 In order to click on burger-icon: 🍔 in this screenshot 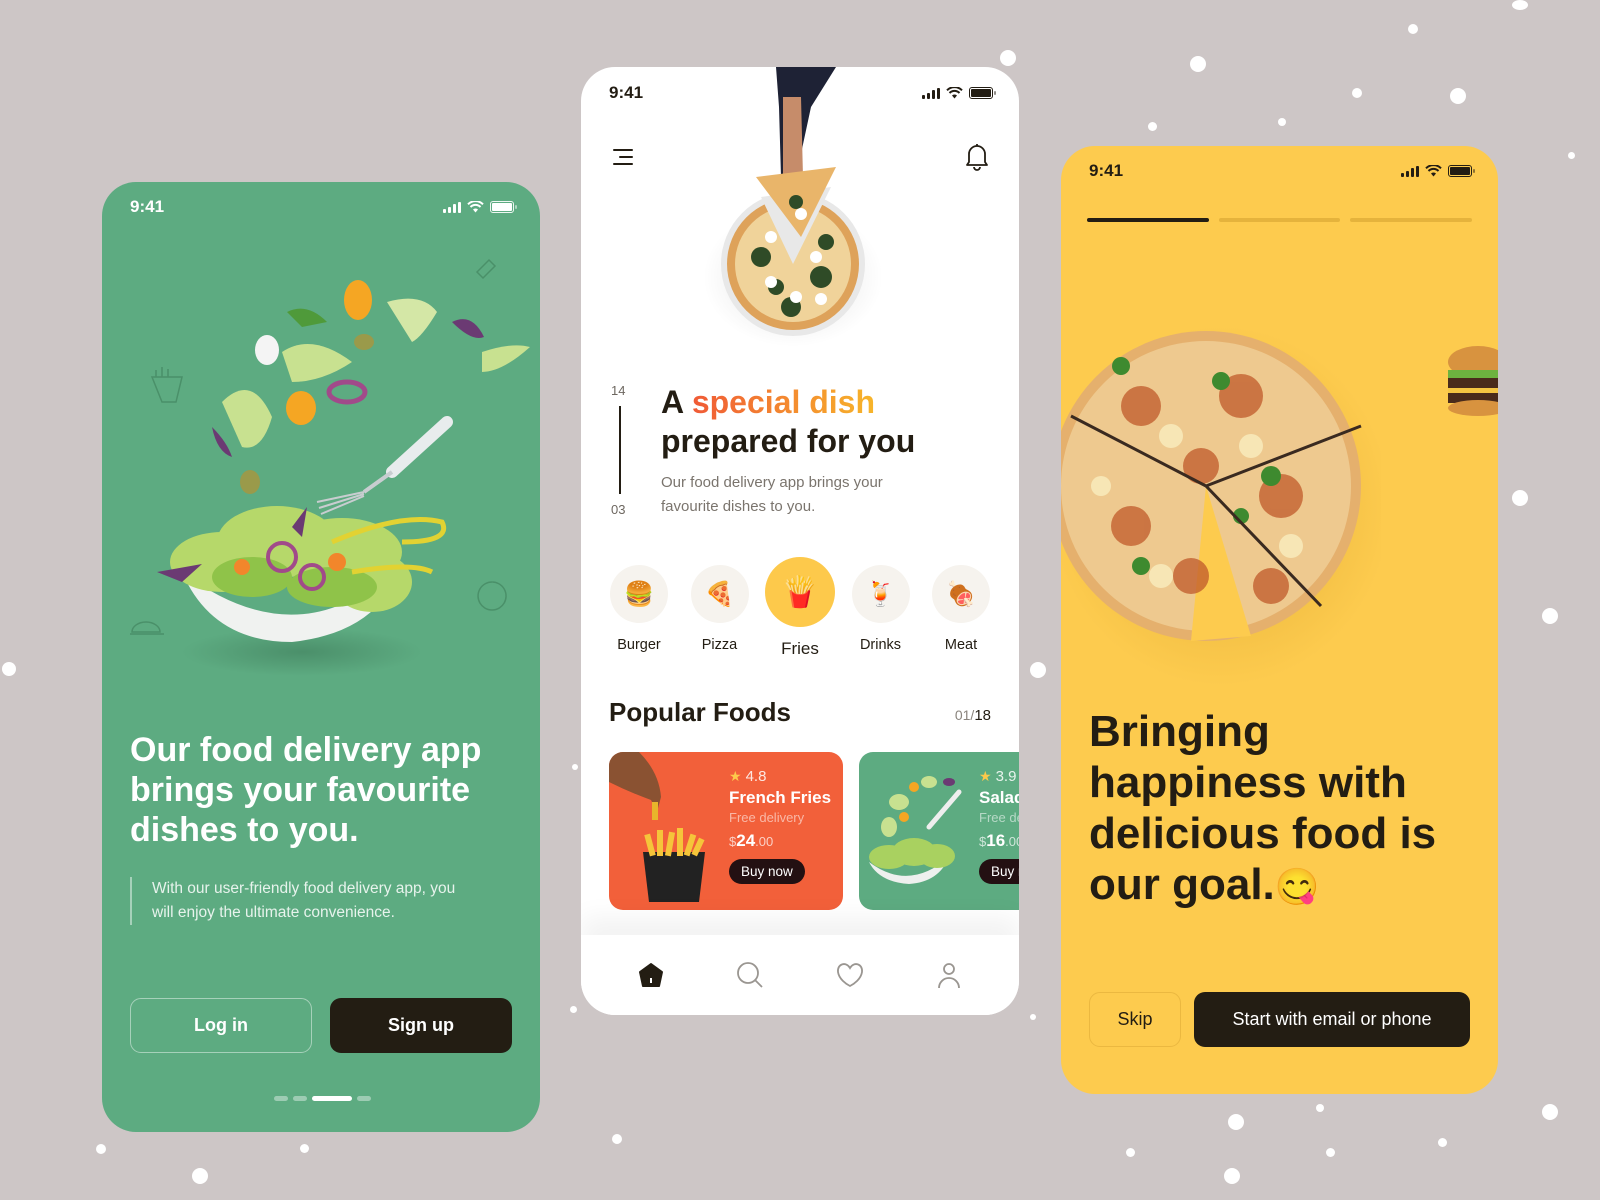, I will do `click(639, 594)`.